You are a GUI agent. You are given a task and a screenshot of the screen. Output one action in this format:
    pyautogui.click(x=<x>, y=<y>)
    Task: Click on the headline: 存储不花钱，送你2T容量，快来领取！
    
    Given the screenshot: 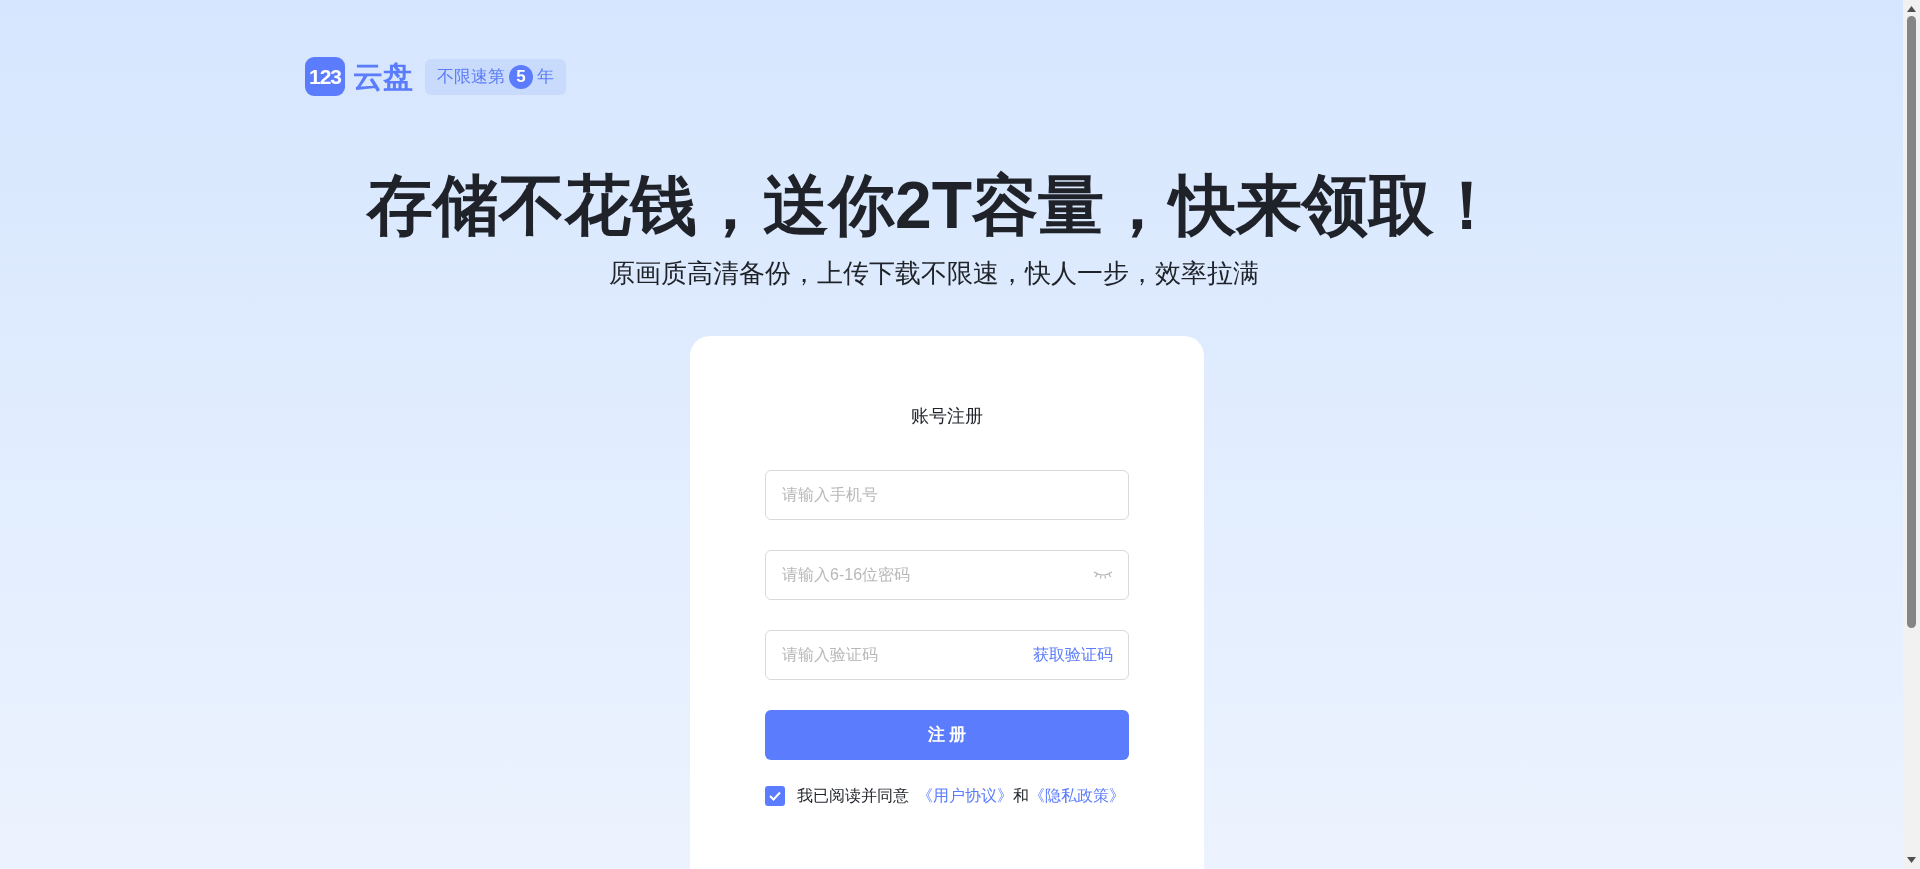 What is the action you would take?
    pyautogui.click(x=933, y=205)
    